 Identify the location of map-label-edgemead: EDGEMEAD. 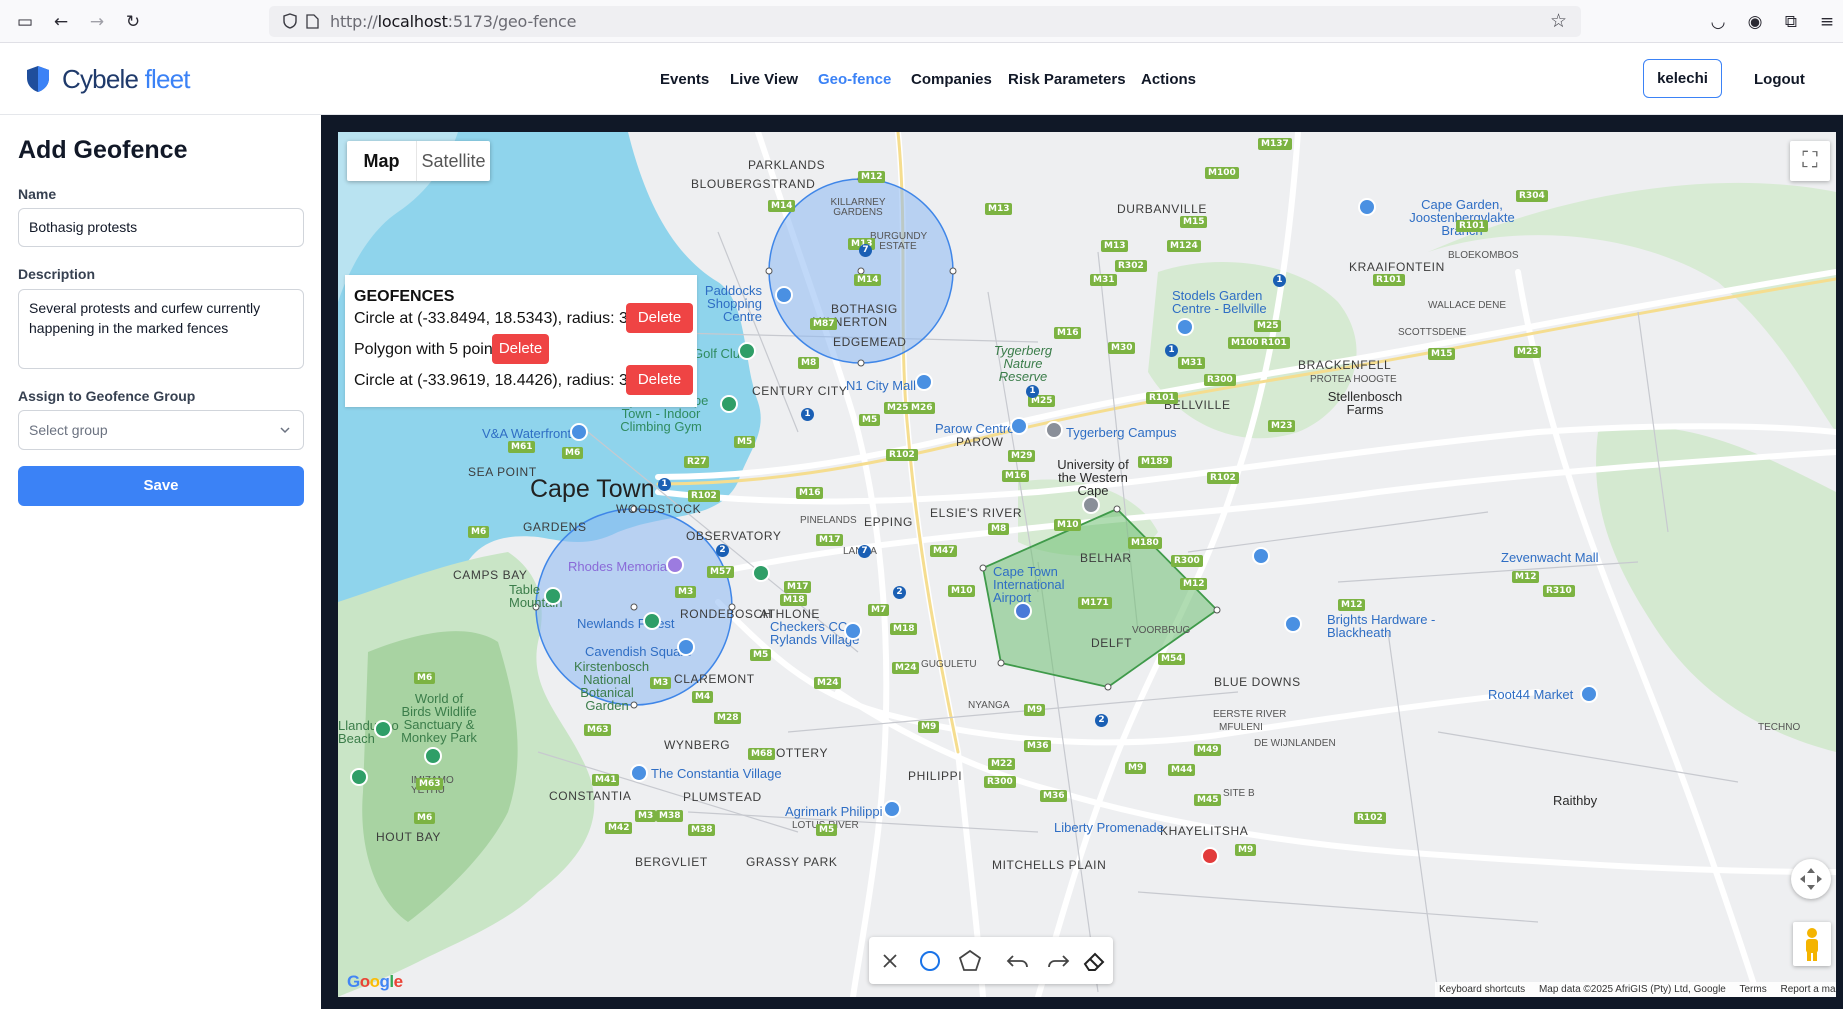
(870, 342).